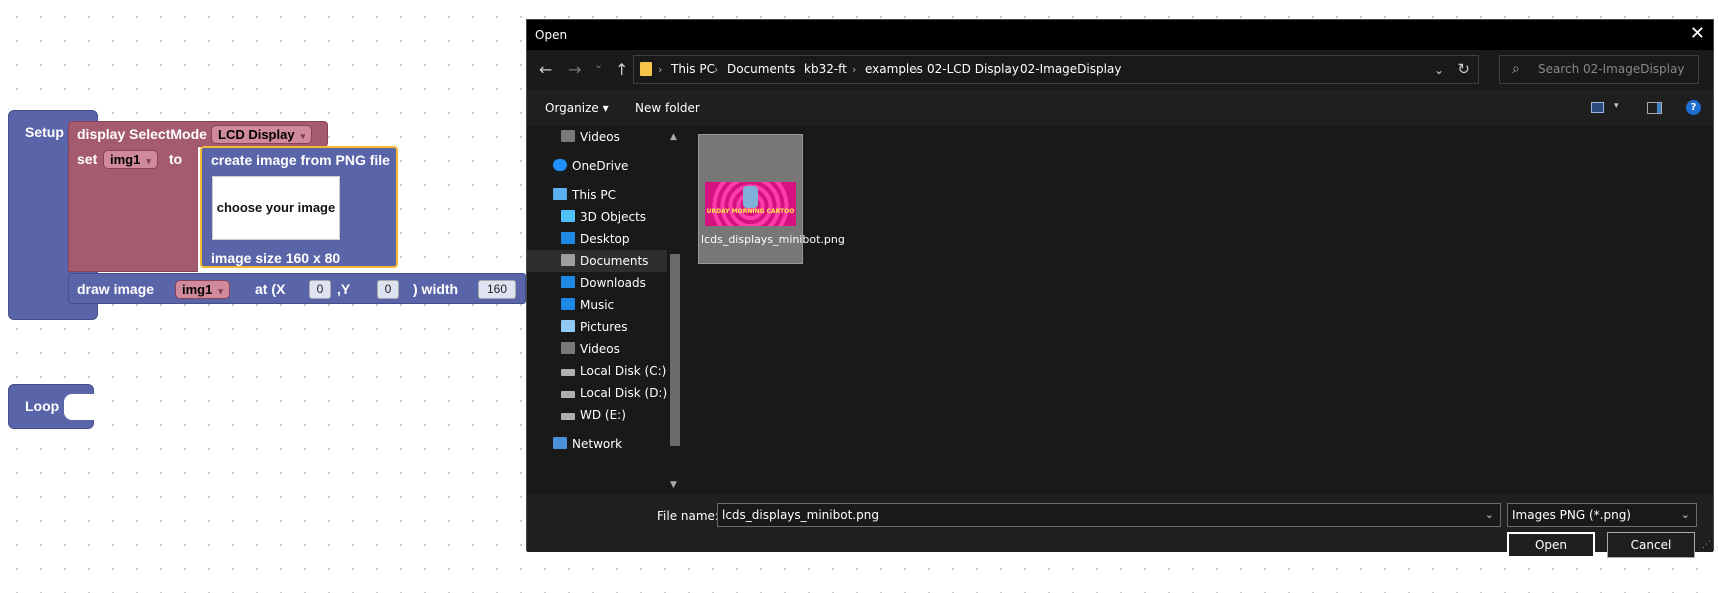  I want to click on nav-item-desktop: Desktop, so click(595, 239).